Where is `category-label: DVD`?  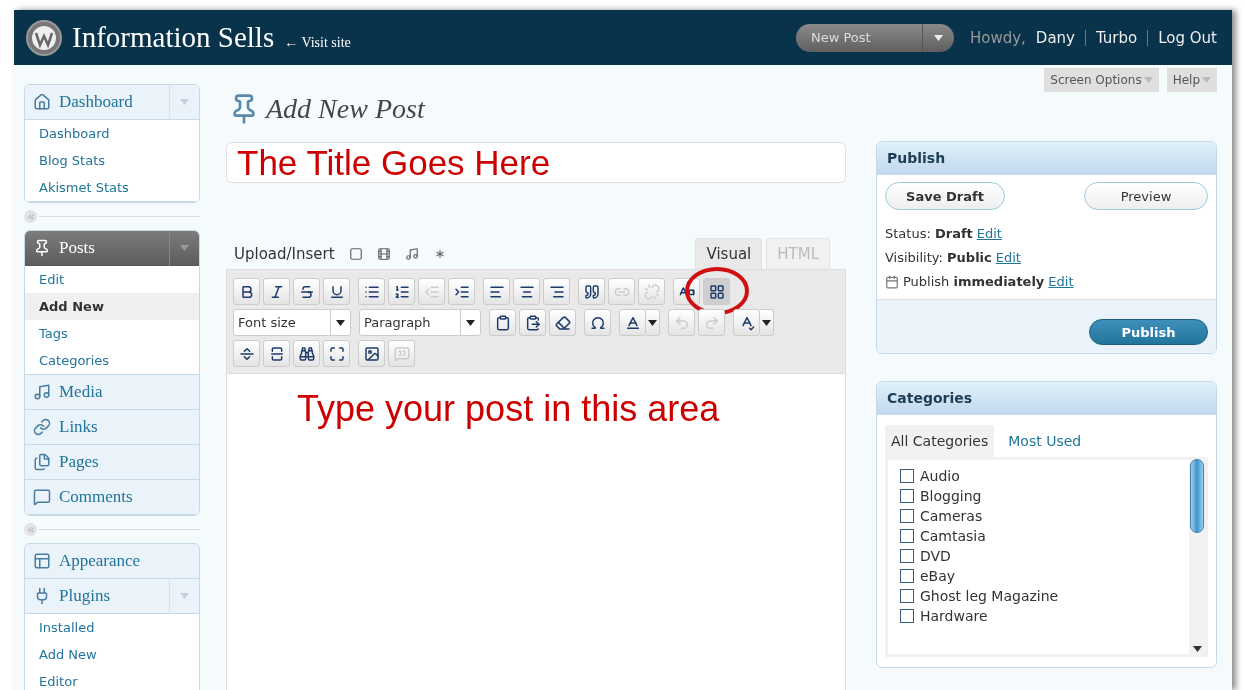 category-label: DVD is located at coordinates (935, 556).